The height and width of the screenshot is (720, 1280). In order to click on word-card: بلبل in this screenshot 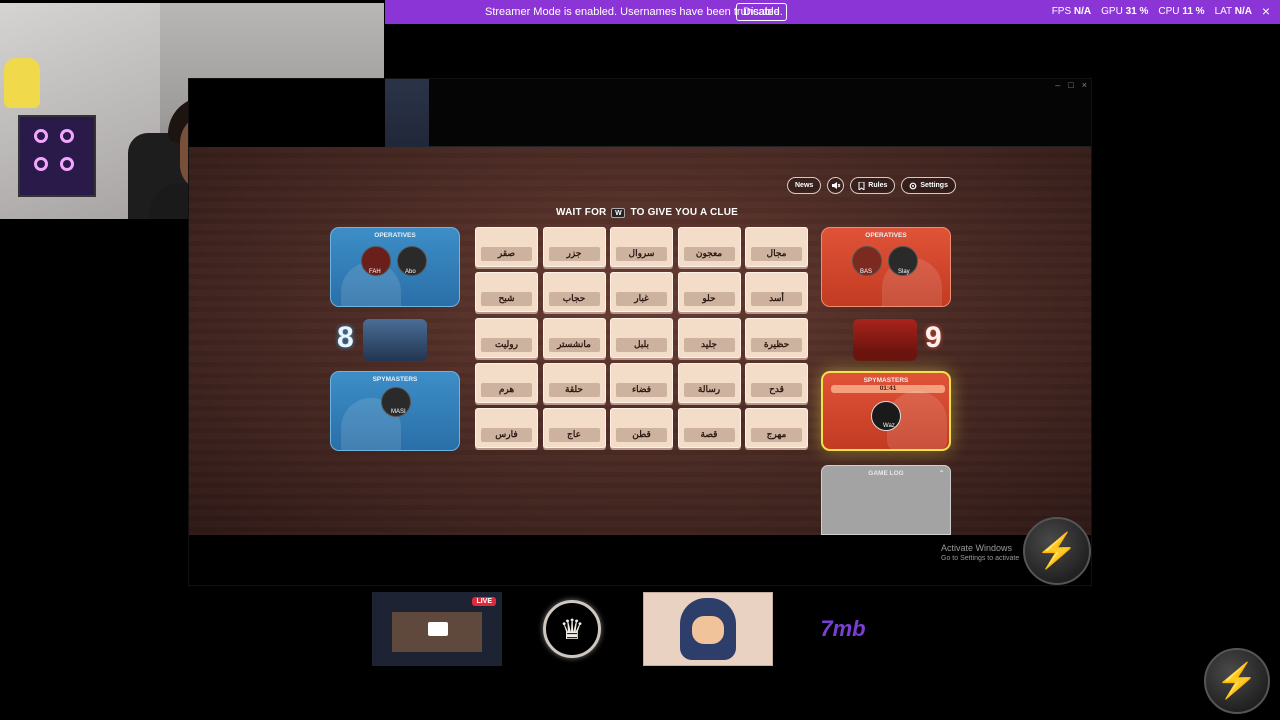, I will do `click(641, 337)`.